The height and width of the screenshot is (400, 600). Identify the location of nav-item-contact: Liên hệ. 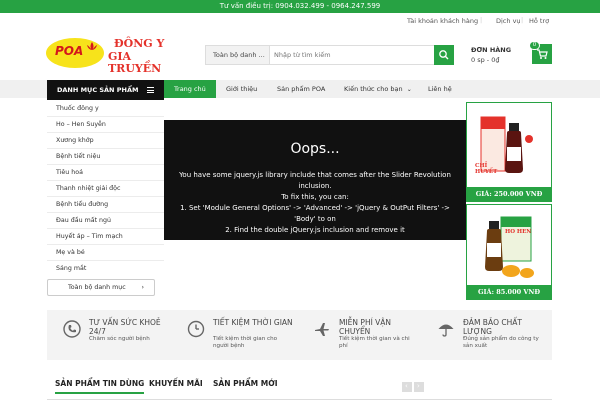
(440, 89).